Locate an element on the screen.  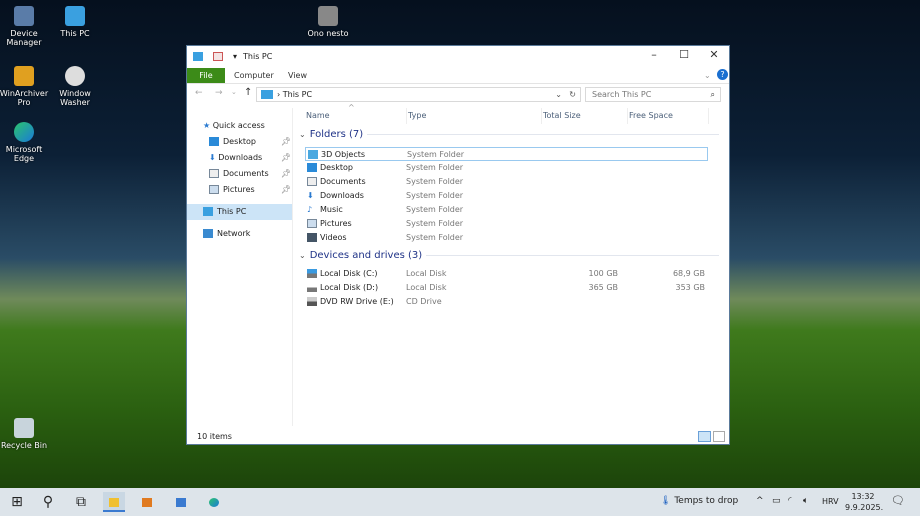
maximize-button: ☐ is located at coordinates (684, 54).